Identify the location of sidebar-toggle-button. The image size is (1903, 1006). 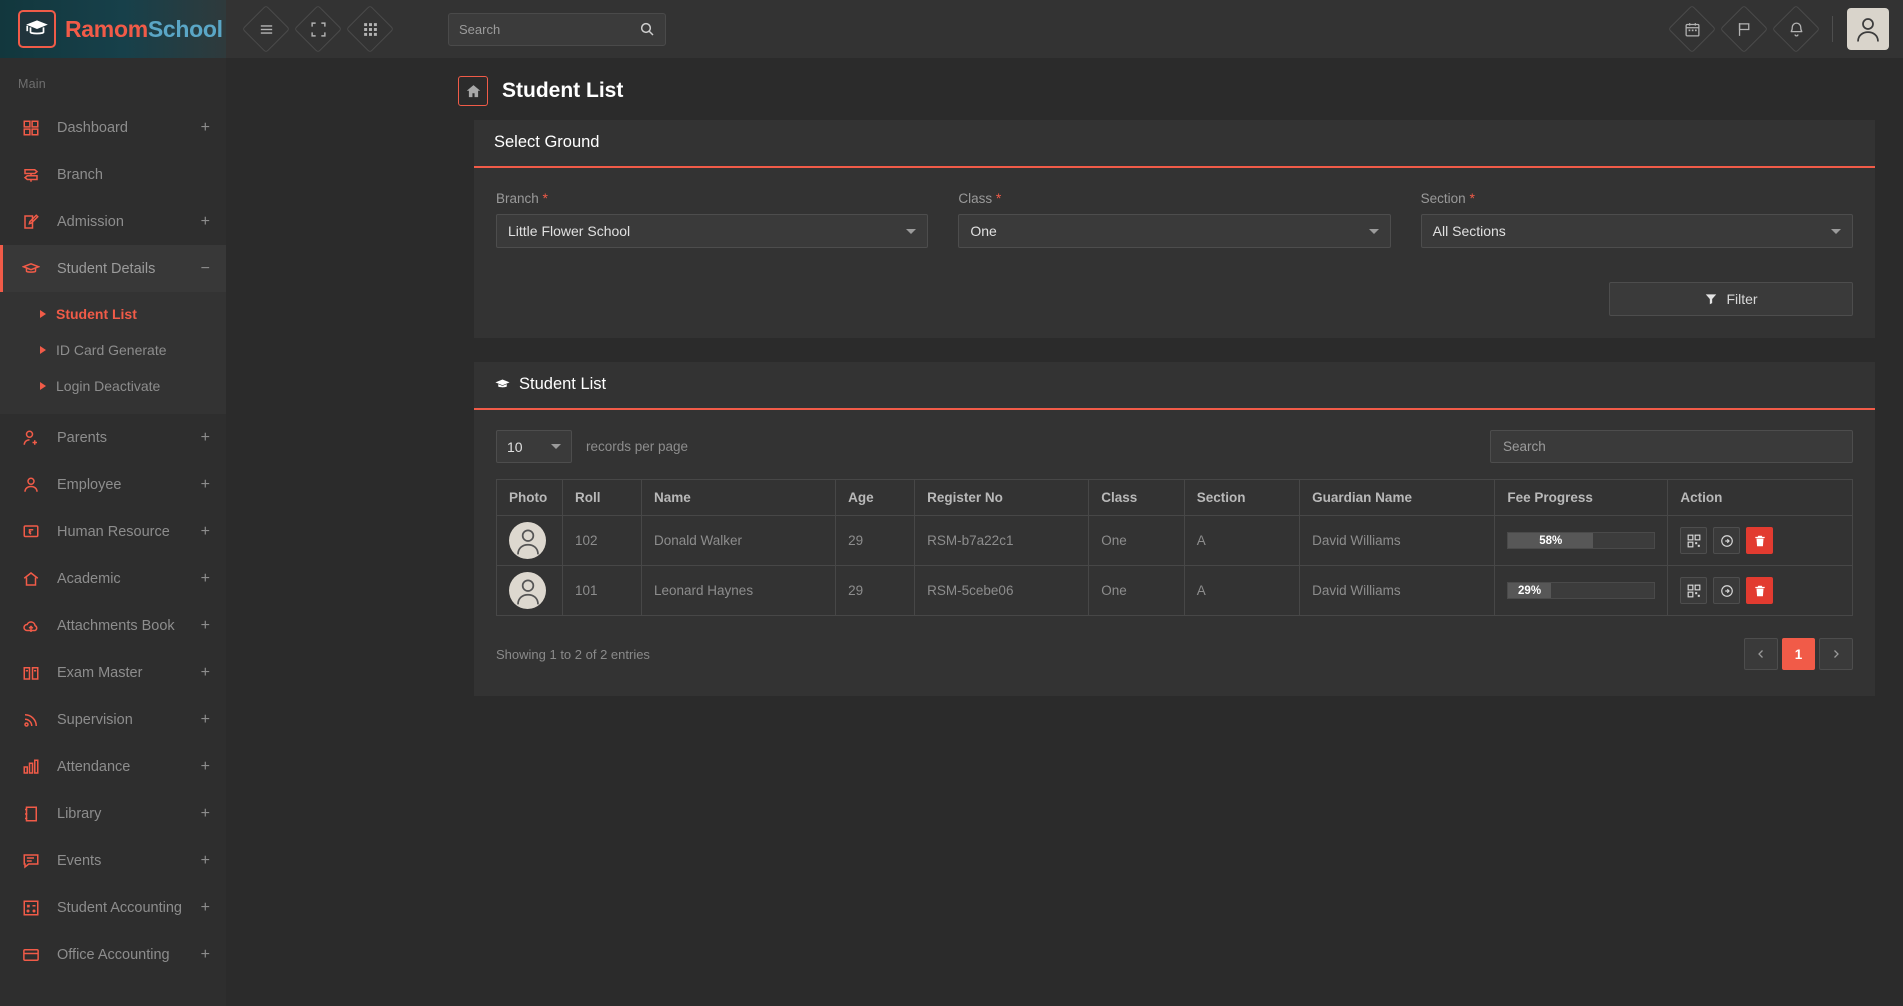
(266, 29).